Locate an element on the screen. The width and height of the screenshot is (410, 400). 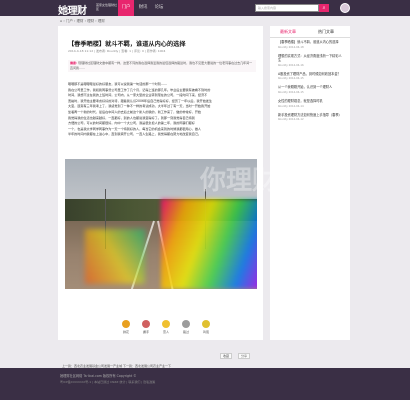
reaction-flower: 鲜花 is located at coordinates (126, 327).